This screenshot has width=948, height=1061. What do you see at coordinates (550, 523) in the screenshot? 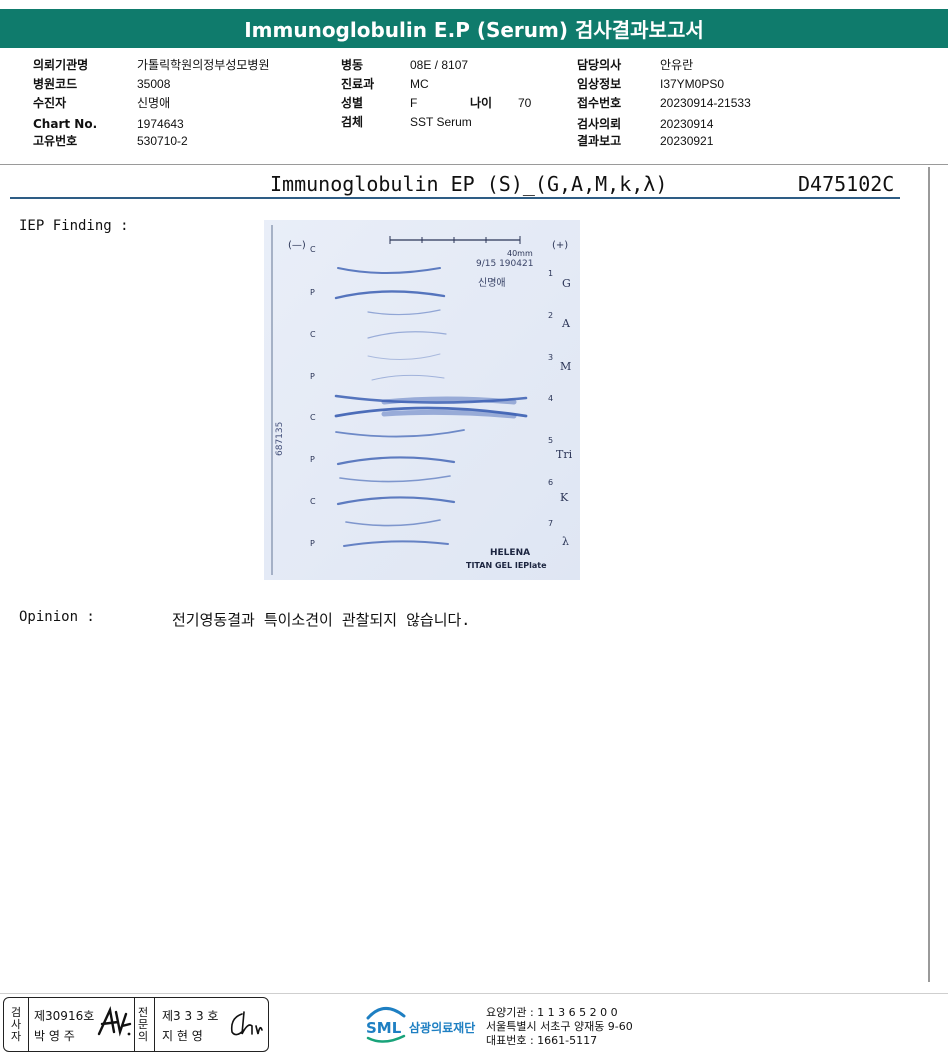
I see `lane-number: 7` at bounding box center [550, 523].